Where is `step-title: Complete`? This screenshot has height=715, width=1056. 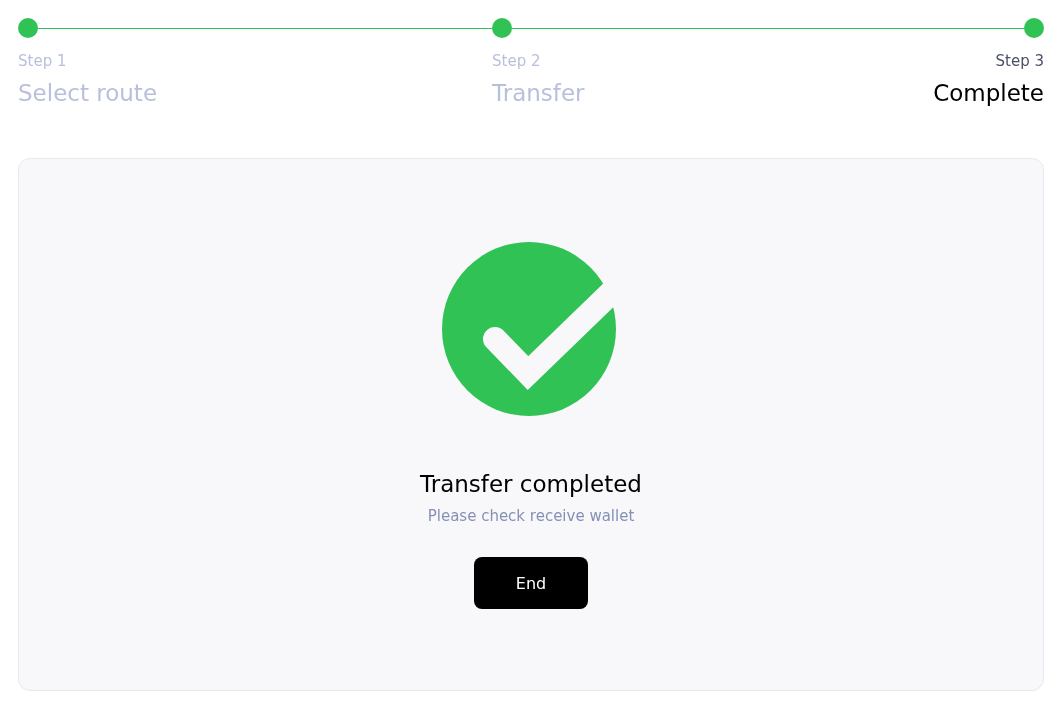
step-title: Complete is located at coordinates (988, 93).